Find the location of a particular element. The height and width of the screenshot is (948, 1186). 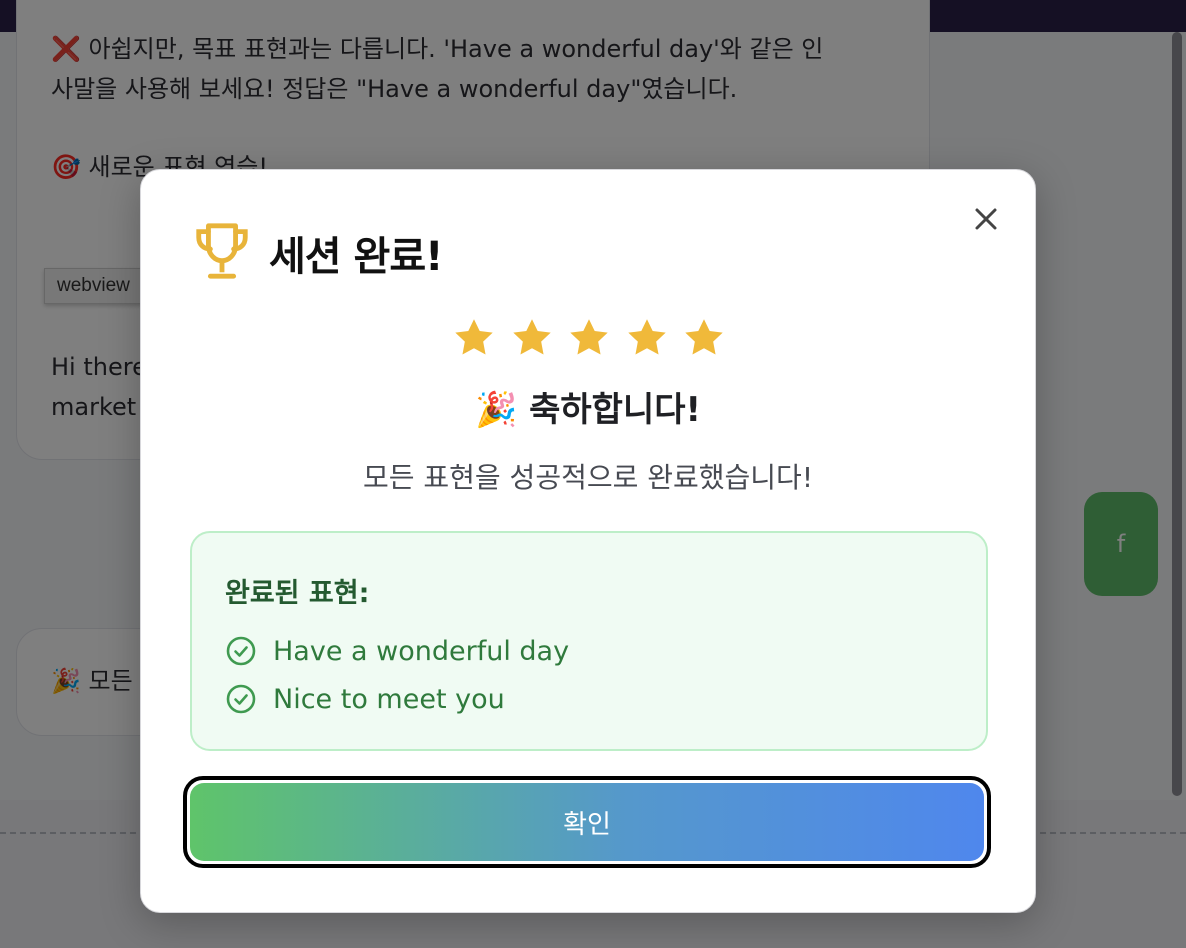

completed-phrase-item: Have a wonderful day is located at coordinates (397, 651).